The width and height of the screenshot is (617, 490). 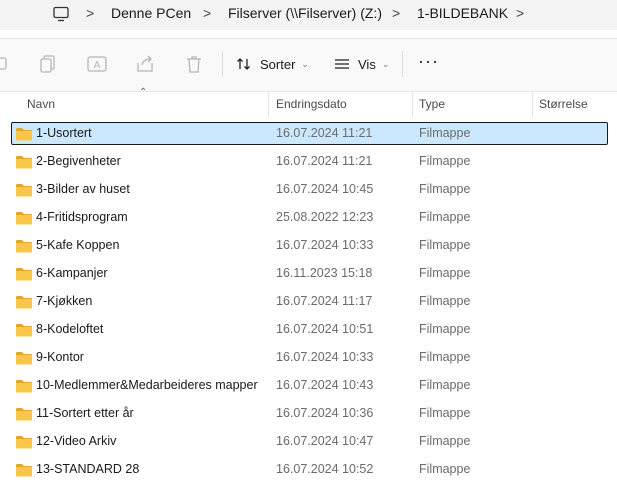 I want to click on file-name: 8-Kodeloftet, so click(x=70, y=329).